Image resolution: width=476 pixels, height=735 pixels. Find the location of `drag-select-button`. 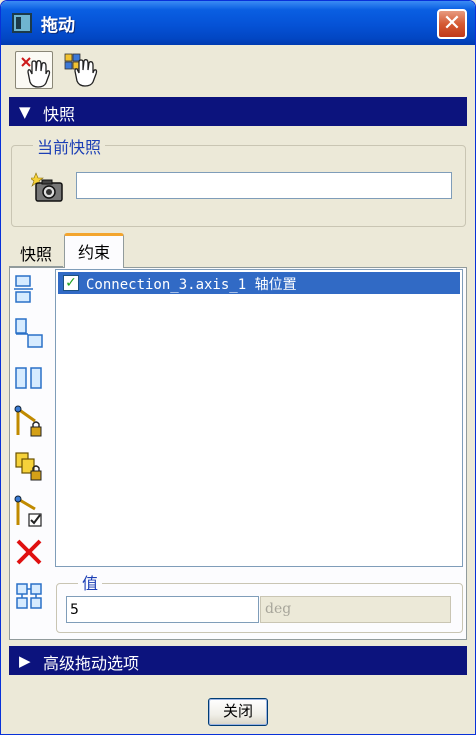

drag-select-button is located at coordinates (34, 70).